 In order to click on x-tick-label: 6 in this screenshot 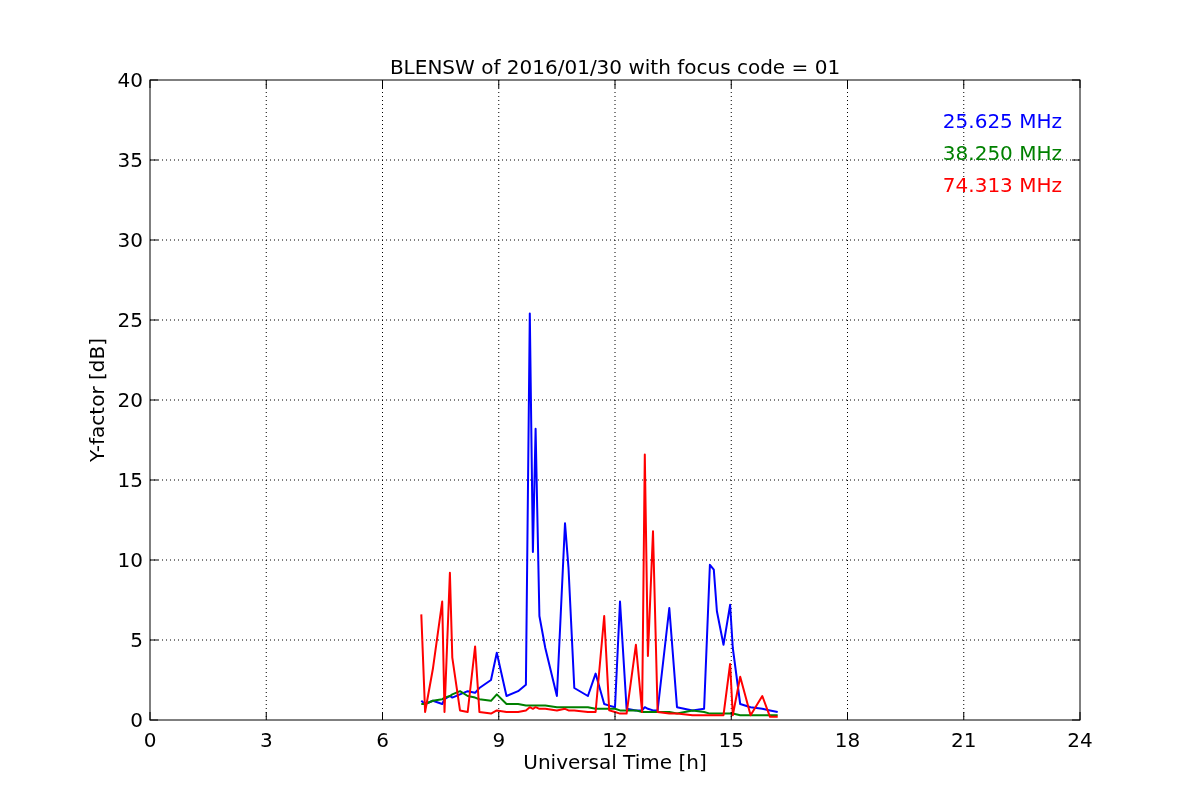, I will do `click(382, 740)`.